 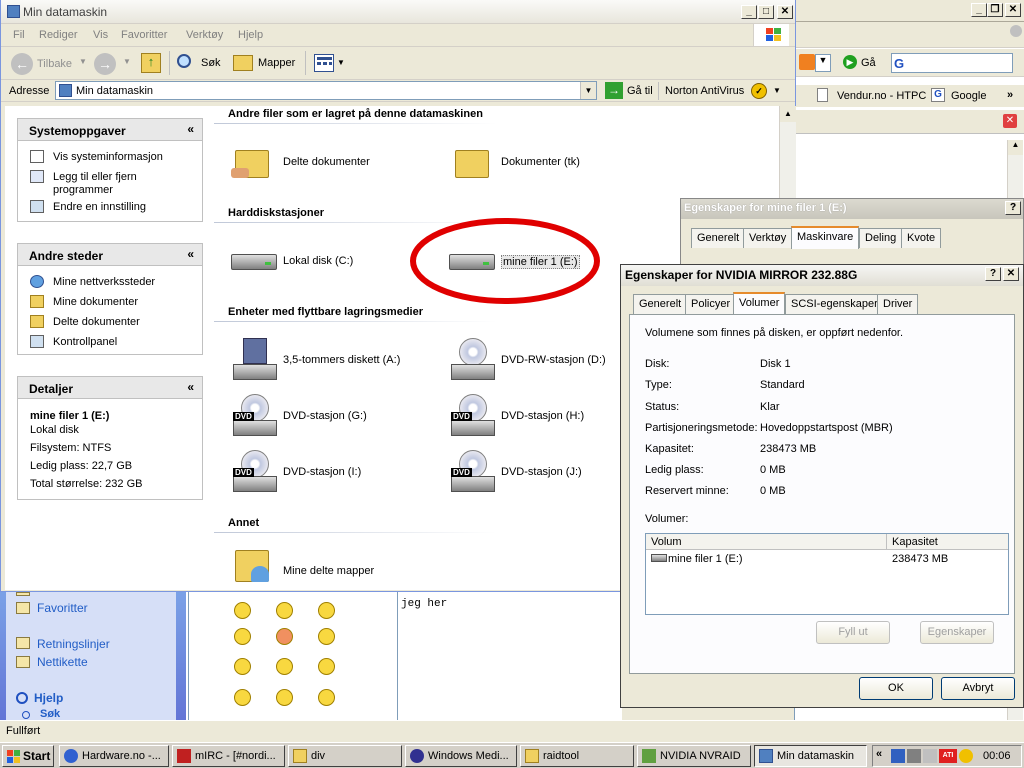 I want to click on place-network: Mine nettverkssteder, so click(x=104, y=282).